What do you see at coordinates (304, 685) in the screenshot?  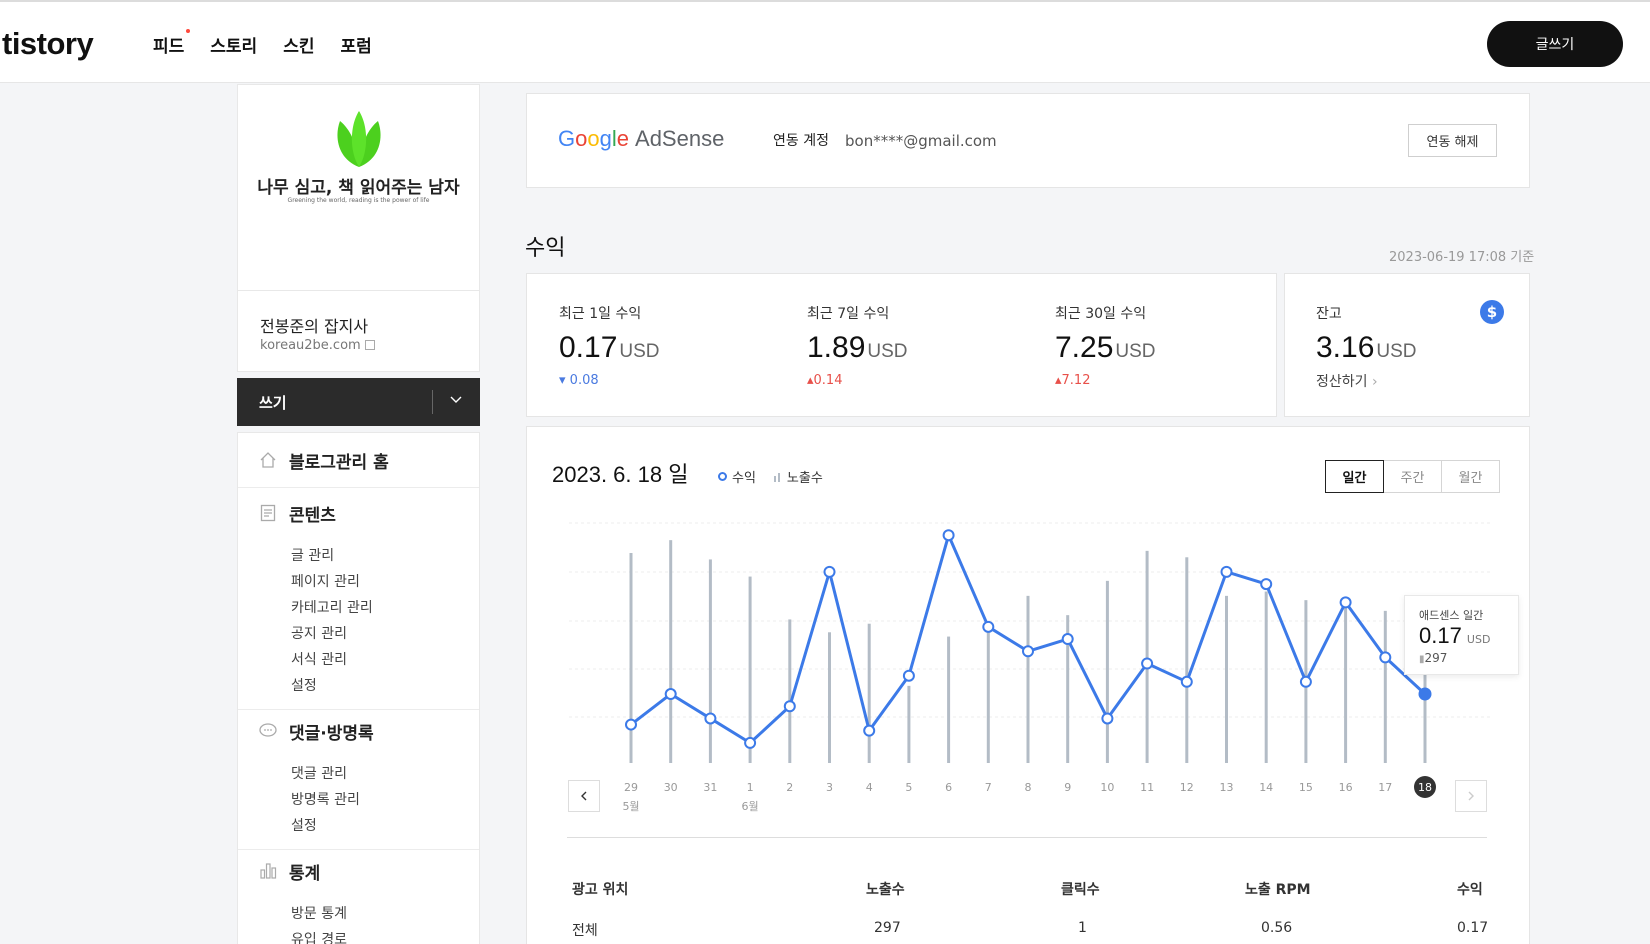 I see `menu-item-contents-settings: 설정` at bounding box center [304, 685].